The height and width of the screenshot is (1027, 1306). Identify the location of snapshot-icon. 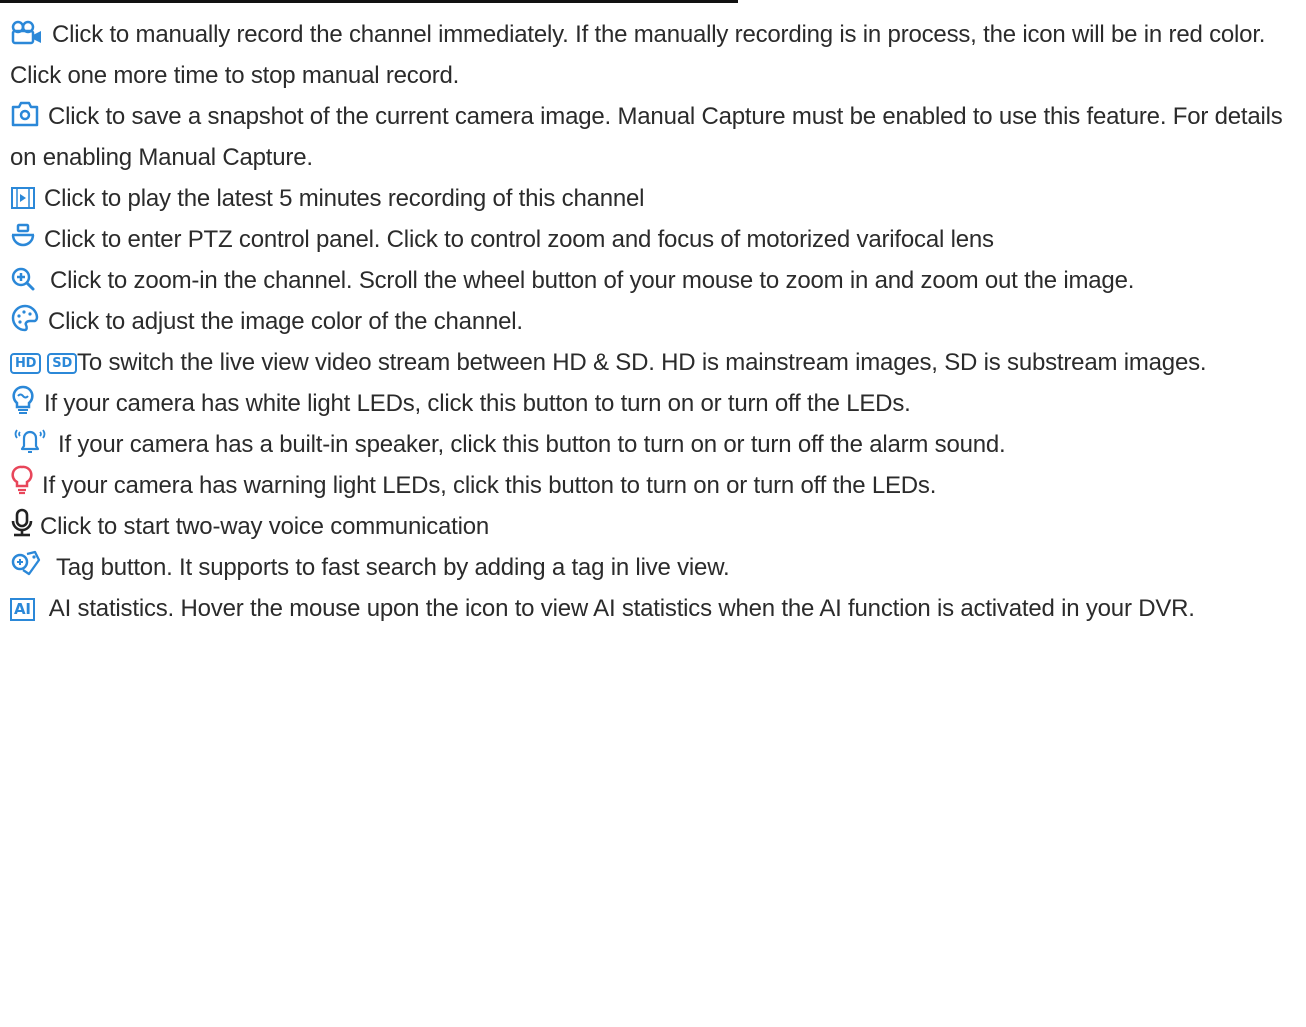
(25, 114).